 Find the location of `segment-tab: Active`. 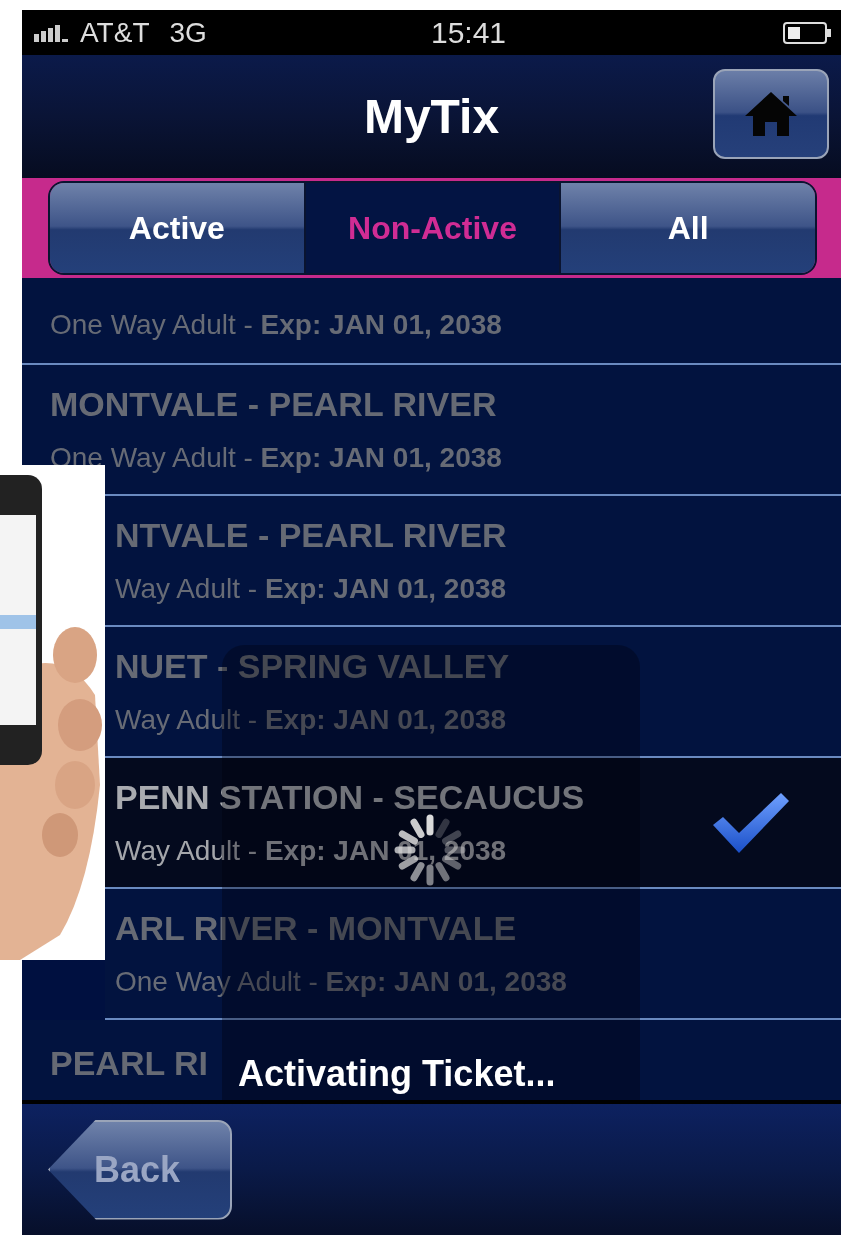

segment-tab: Active is located at coordinates (178, 228).